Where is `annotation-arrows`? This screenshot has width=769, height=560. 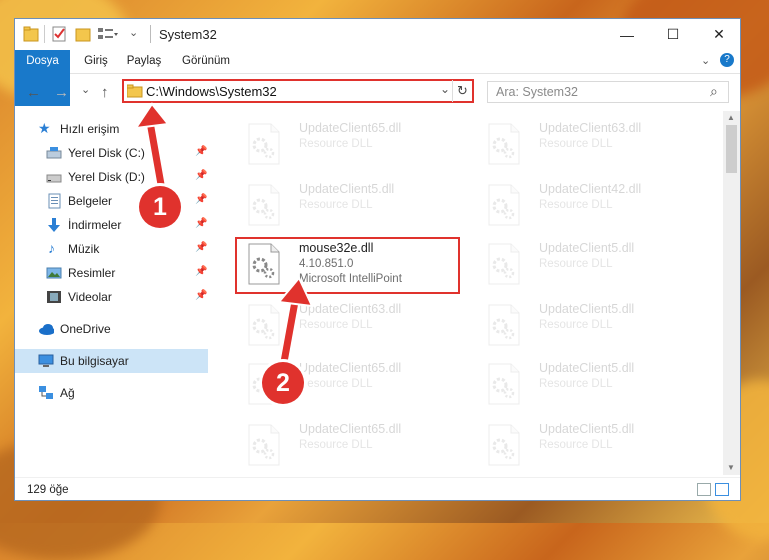 annotation-arrows is located at coordinates (223, 234).